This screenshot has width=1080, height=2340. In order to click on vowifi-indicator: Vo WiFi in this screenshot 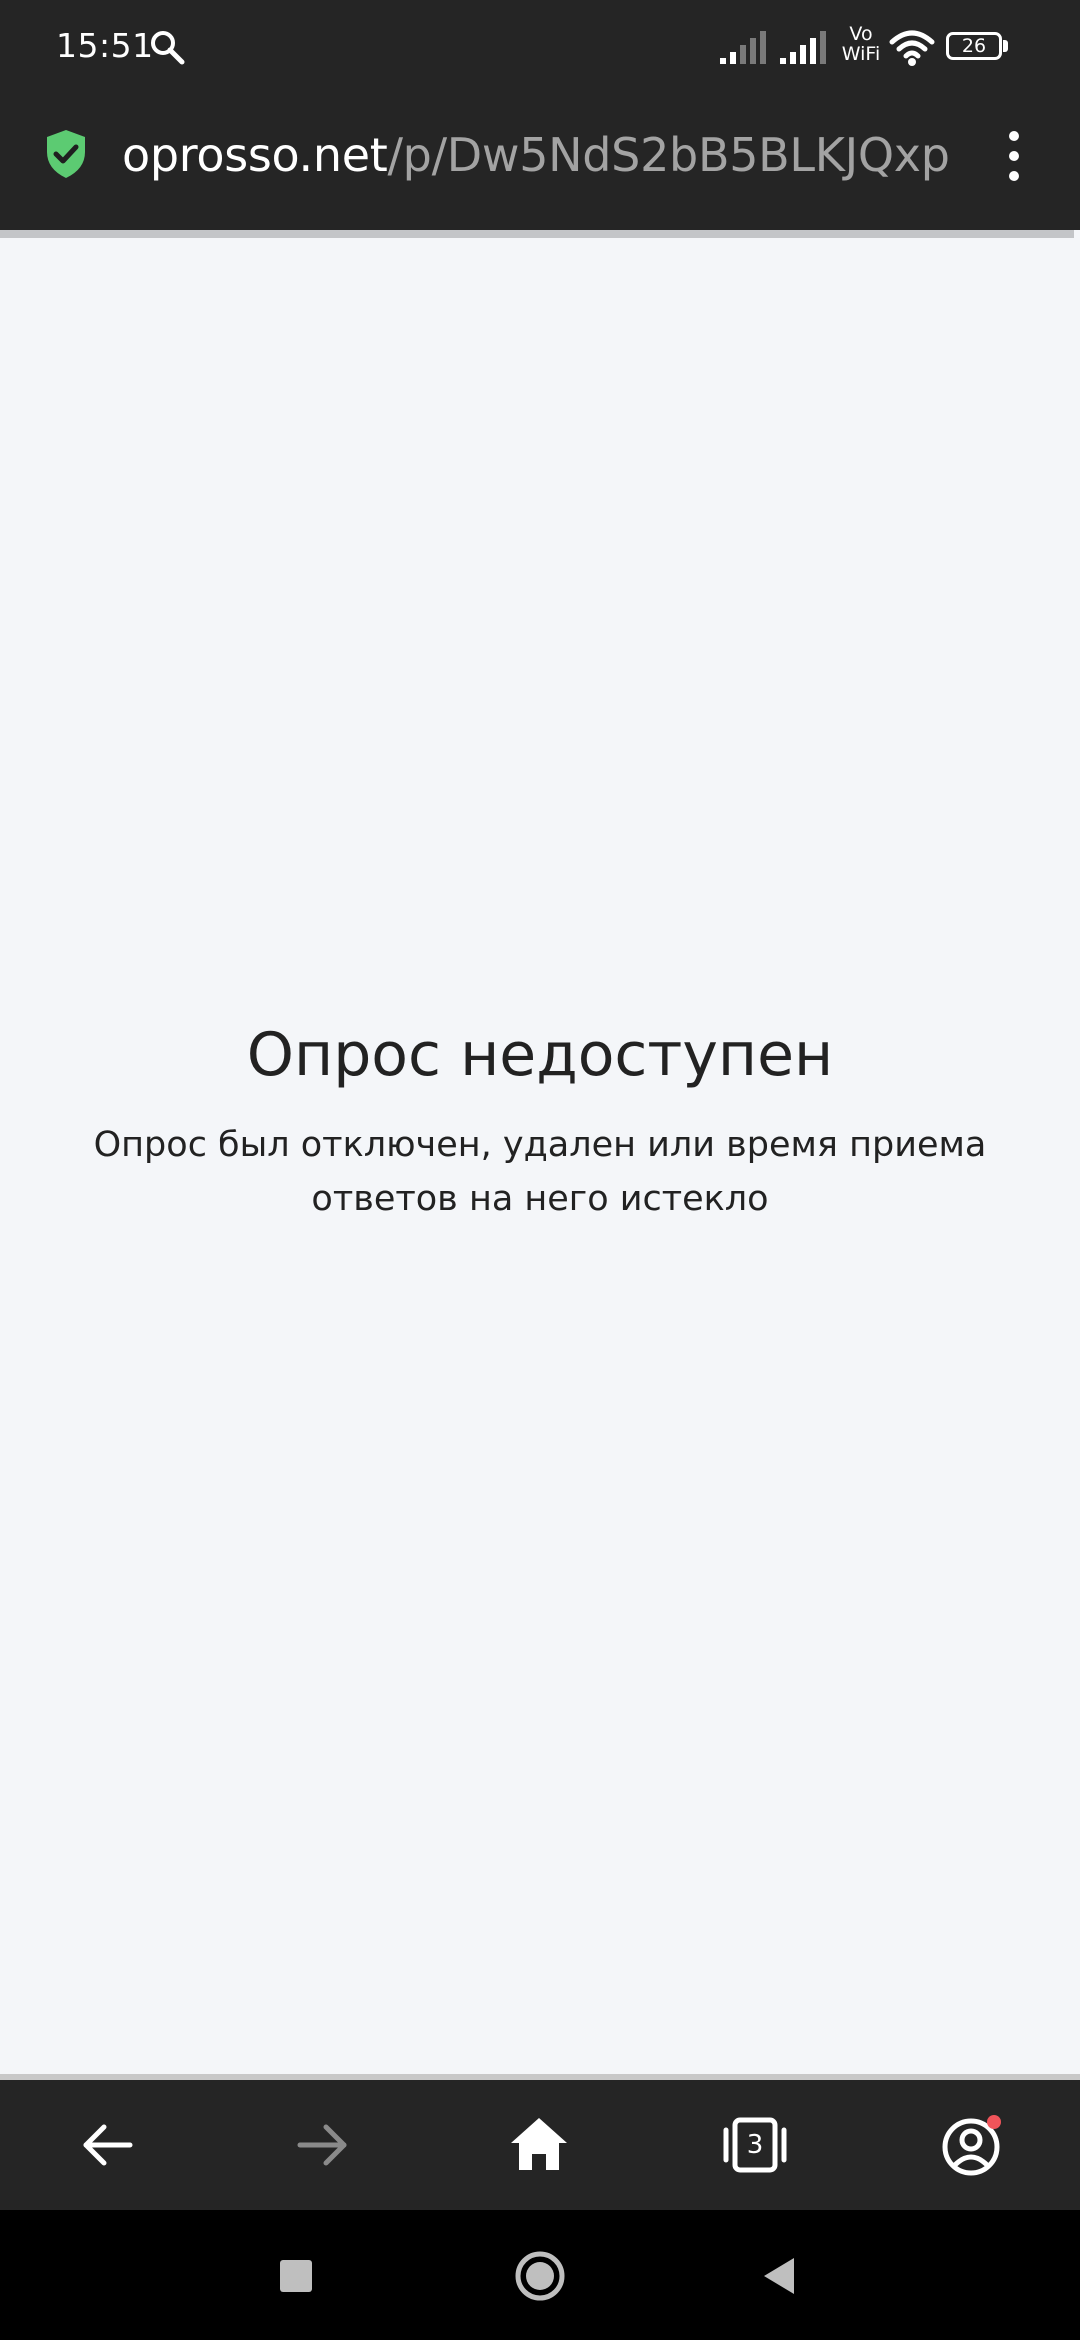, I will do `click(861, 48)`.